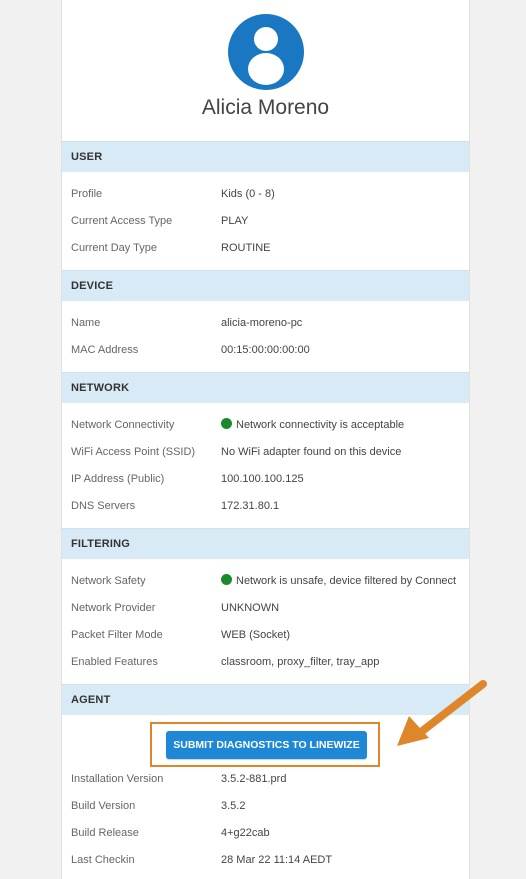  I want to click on row-value: Network connectivity is acceptable, so click(312, 425).